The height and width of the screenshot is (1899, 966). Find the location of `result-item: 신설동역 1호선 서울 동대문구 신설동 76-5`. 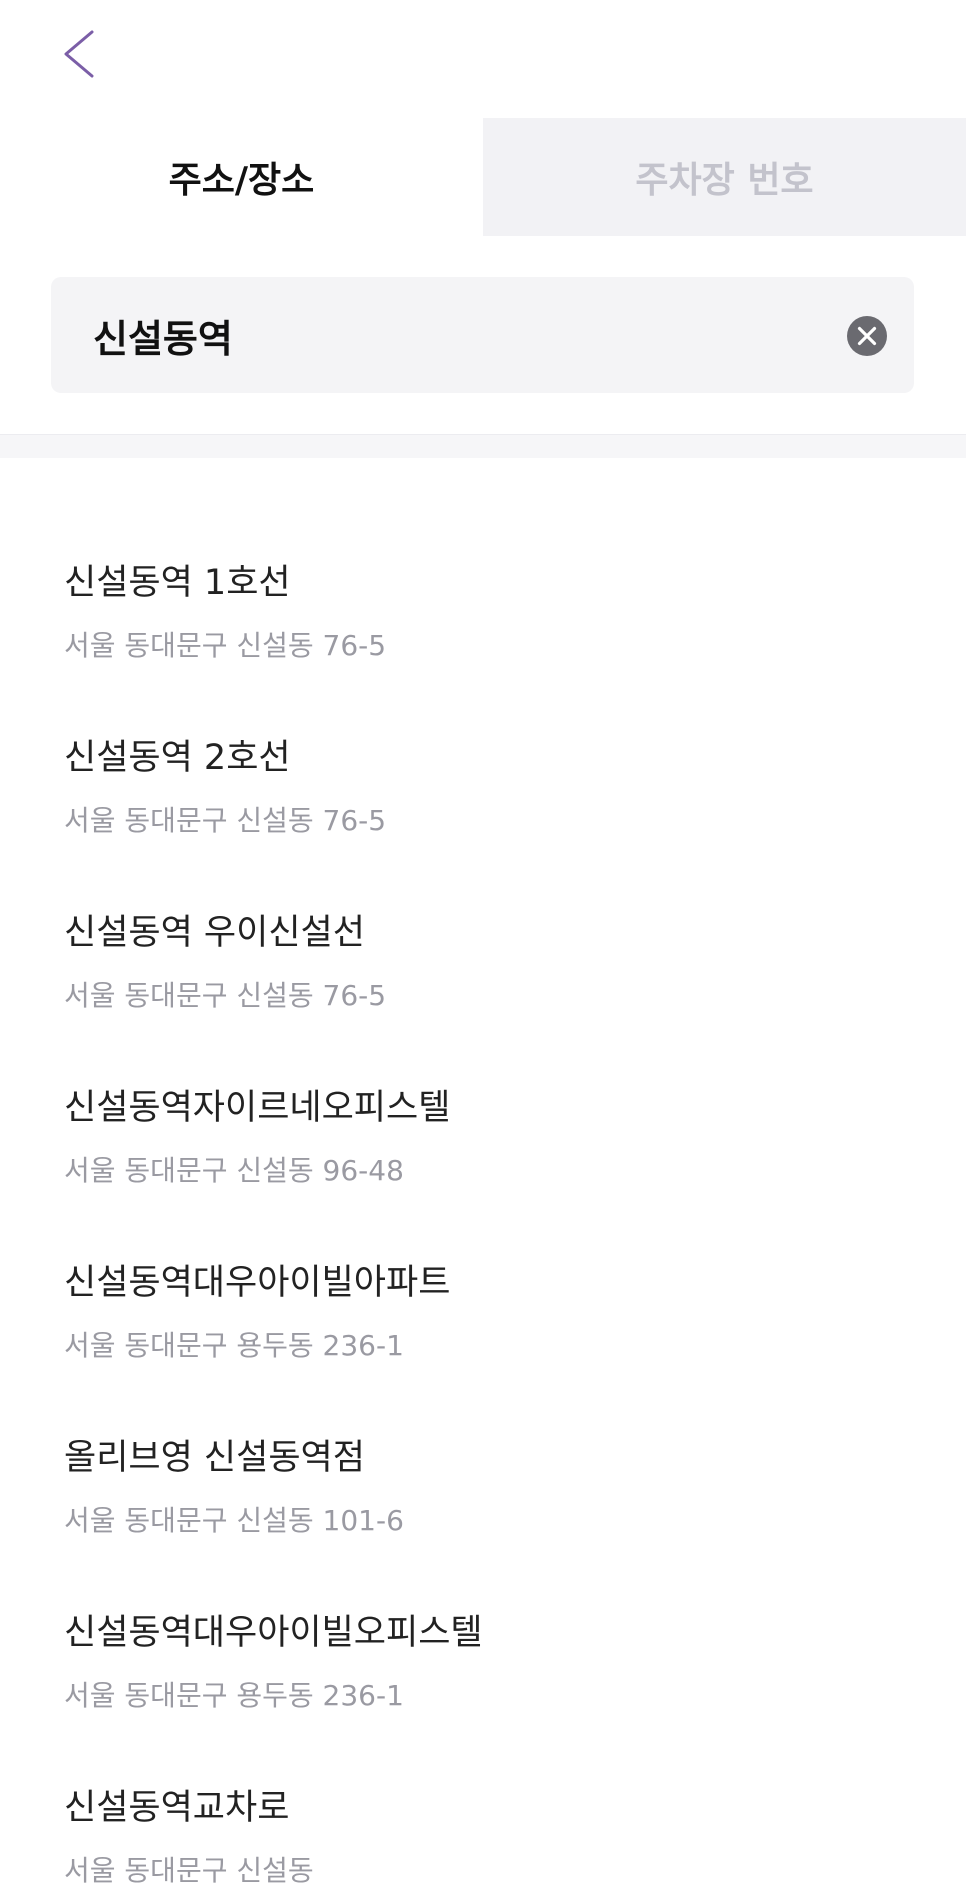

result-item: 신설동역 1호선 서울 동대문구 신설동 76-5 is located at coordinates (483, 559).